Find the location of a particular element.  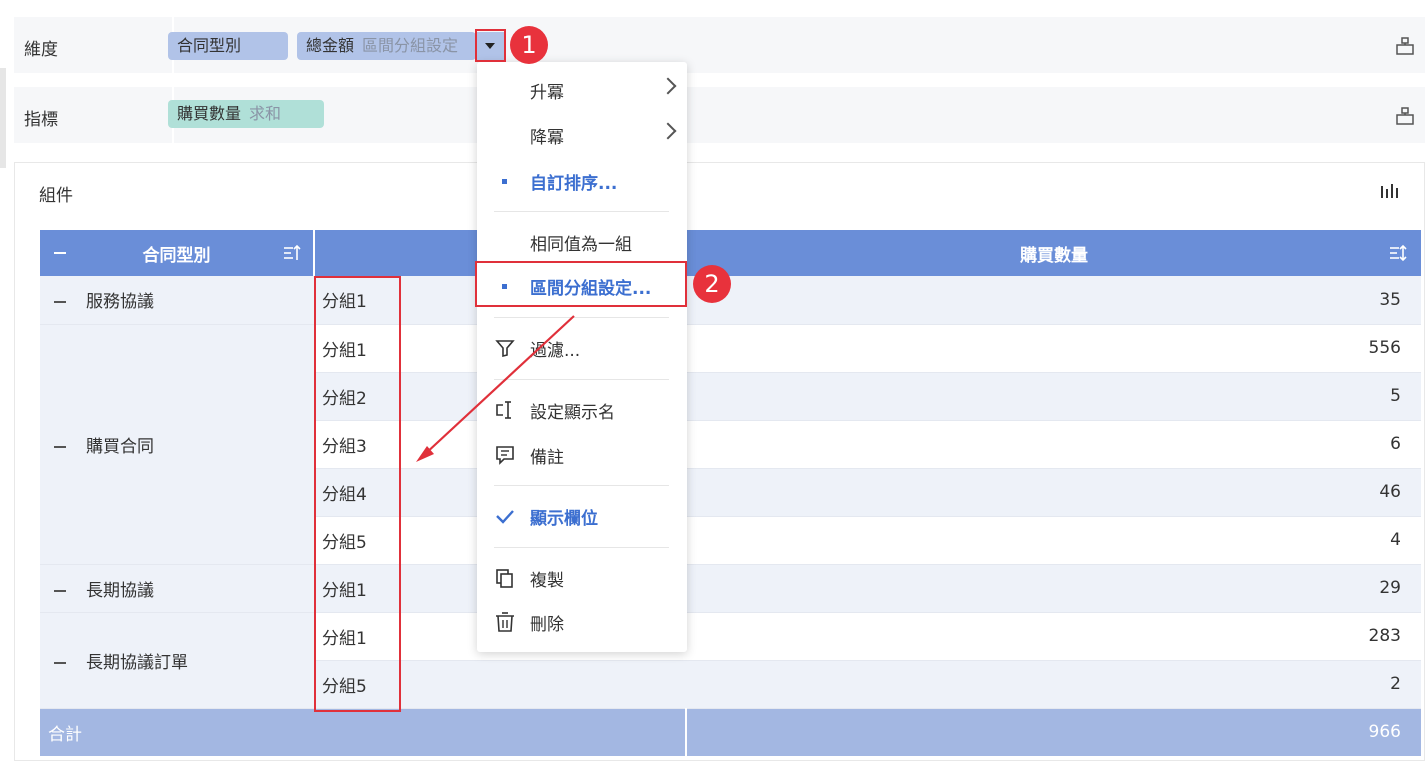

range-group-highlight is located at coordinates (581, 284).